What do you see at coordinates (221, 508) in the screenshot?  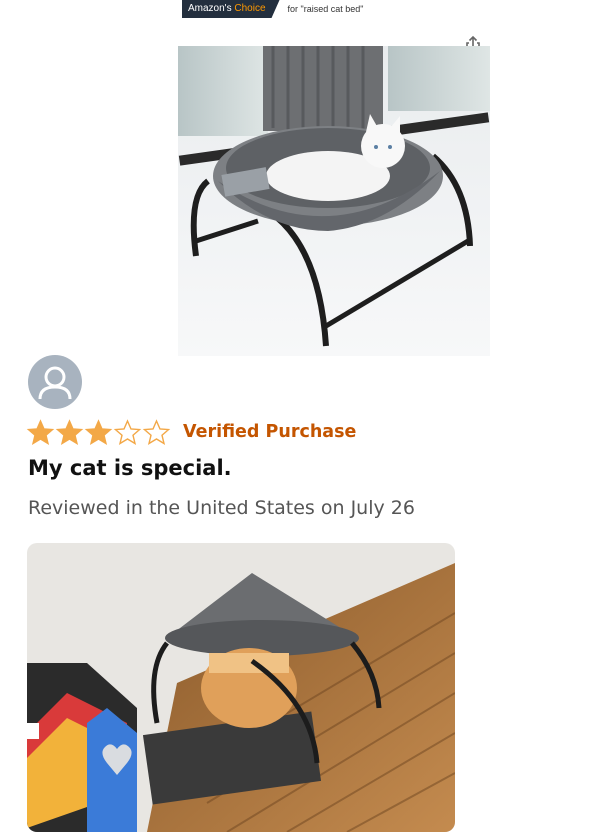 I see `review-date: Reviewed in the United States on July 26` at bounding box center [221, 508].